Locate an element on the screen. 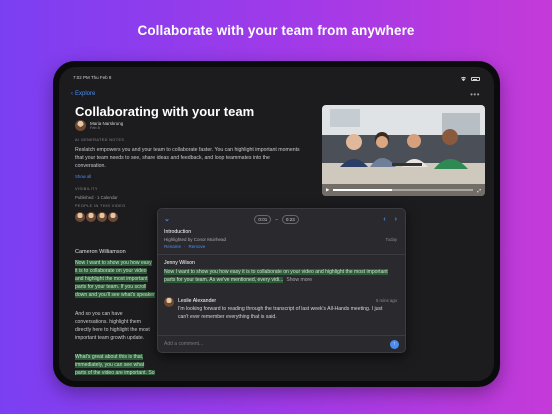 This screenshot has width=552, height=414. fullscreen-icon: ⤢ is located at coordinates (479, 190).